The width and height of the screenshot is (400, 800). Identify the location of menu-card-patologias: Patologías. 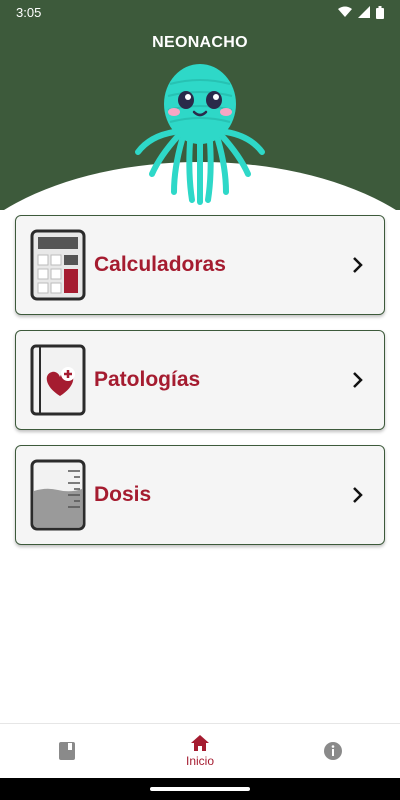
(200, 380).